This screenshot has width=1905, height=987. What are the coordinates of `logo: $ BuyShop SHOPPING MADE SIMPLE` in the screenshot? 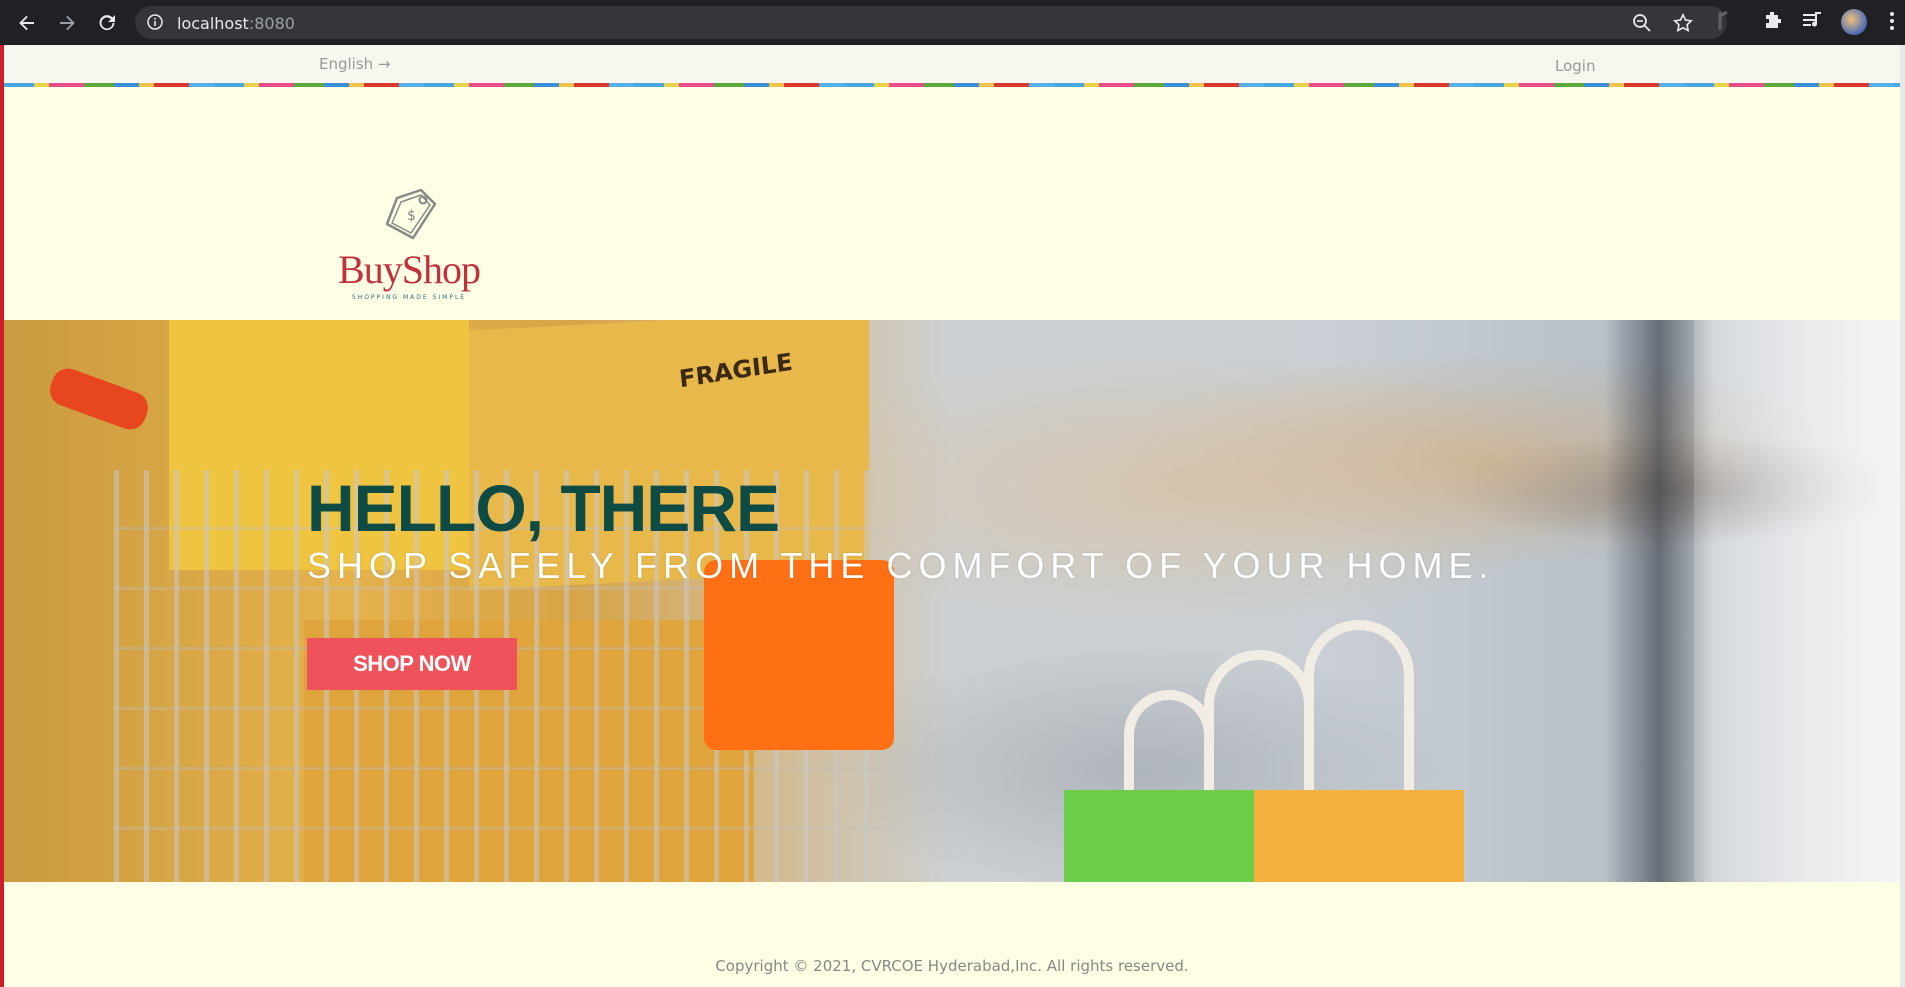 It's located at (409, 242).